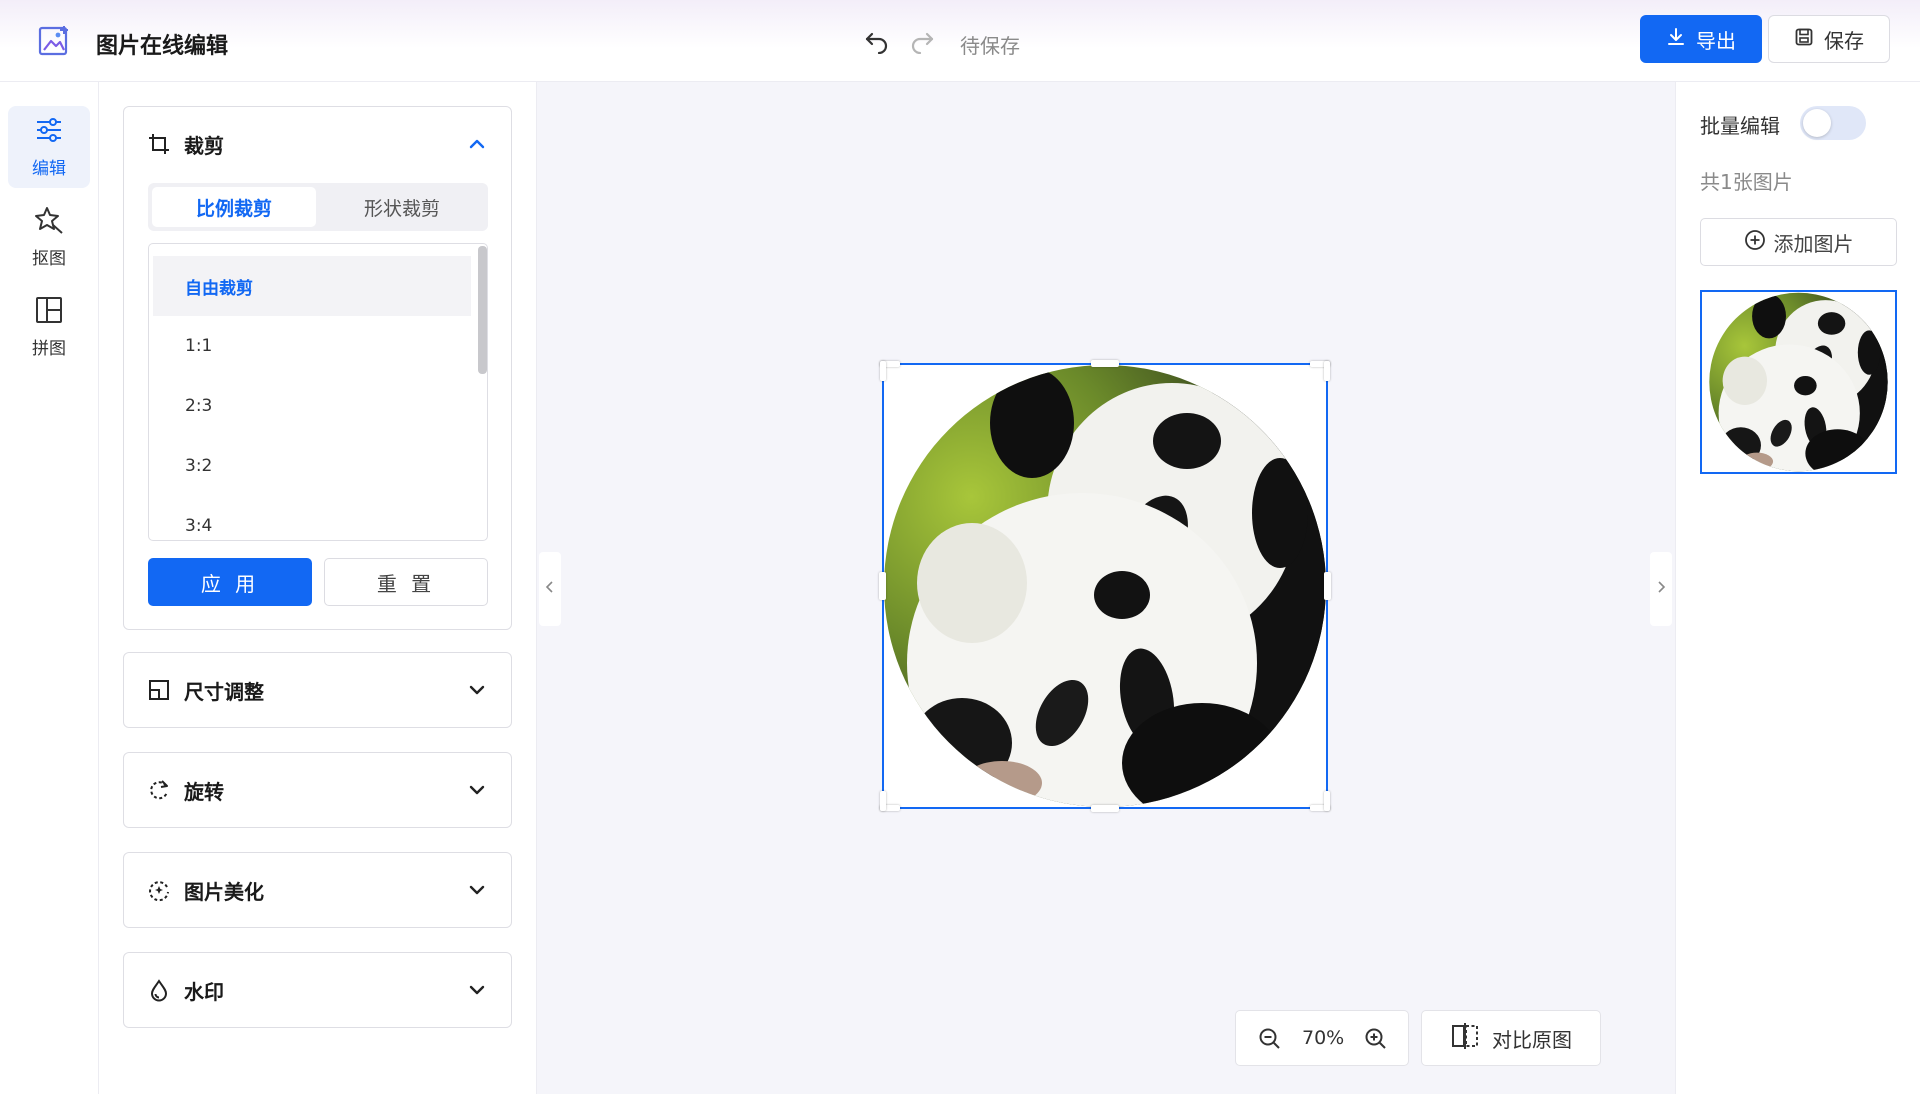 This screenshot has width=1920, height=1094. What do you see at coordinates (1376, 1041) in the screenshot?
I see `zoom-in-icon` at bounding box center [1376, 1041].